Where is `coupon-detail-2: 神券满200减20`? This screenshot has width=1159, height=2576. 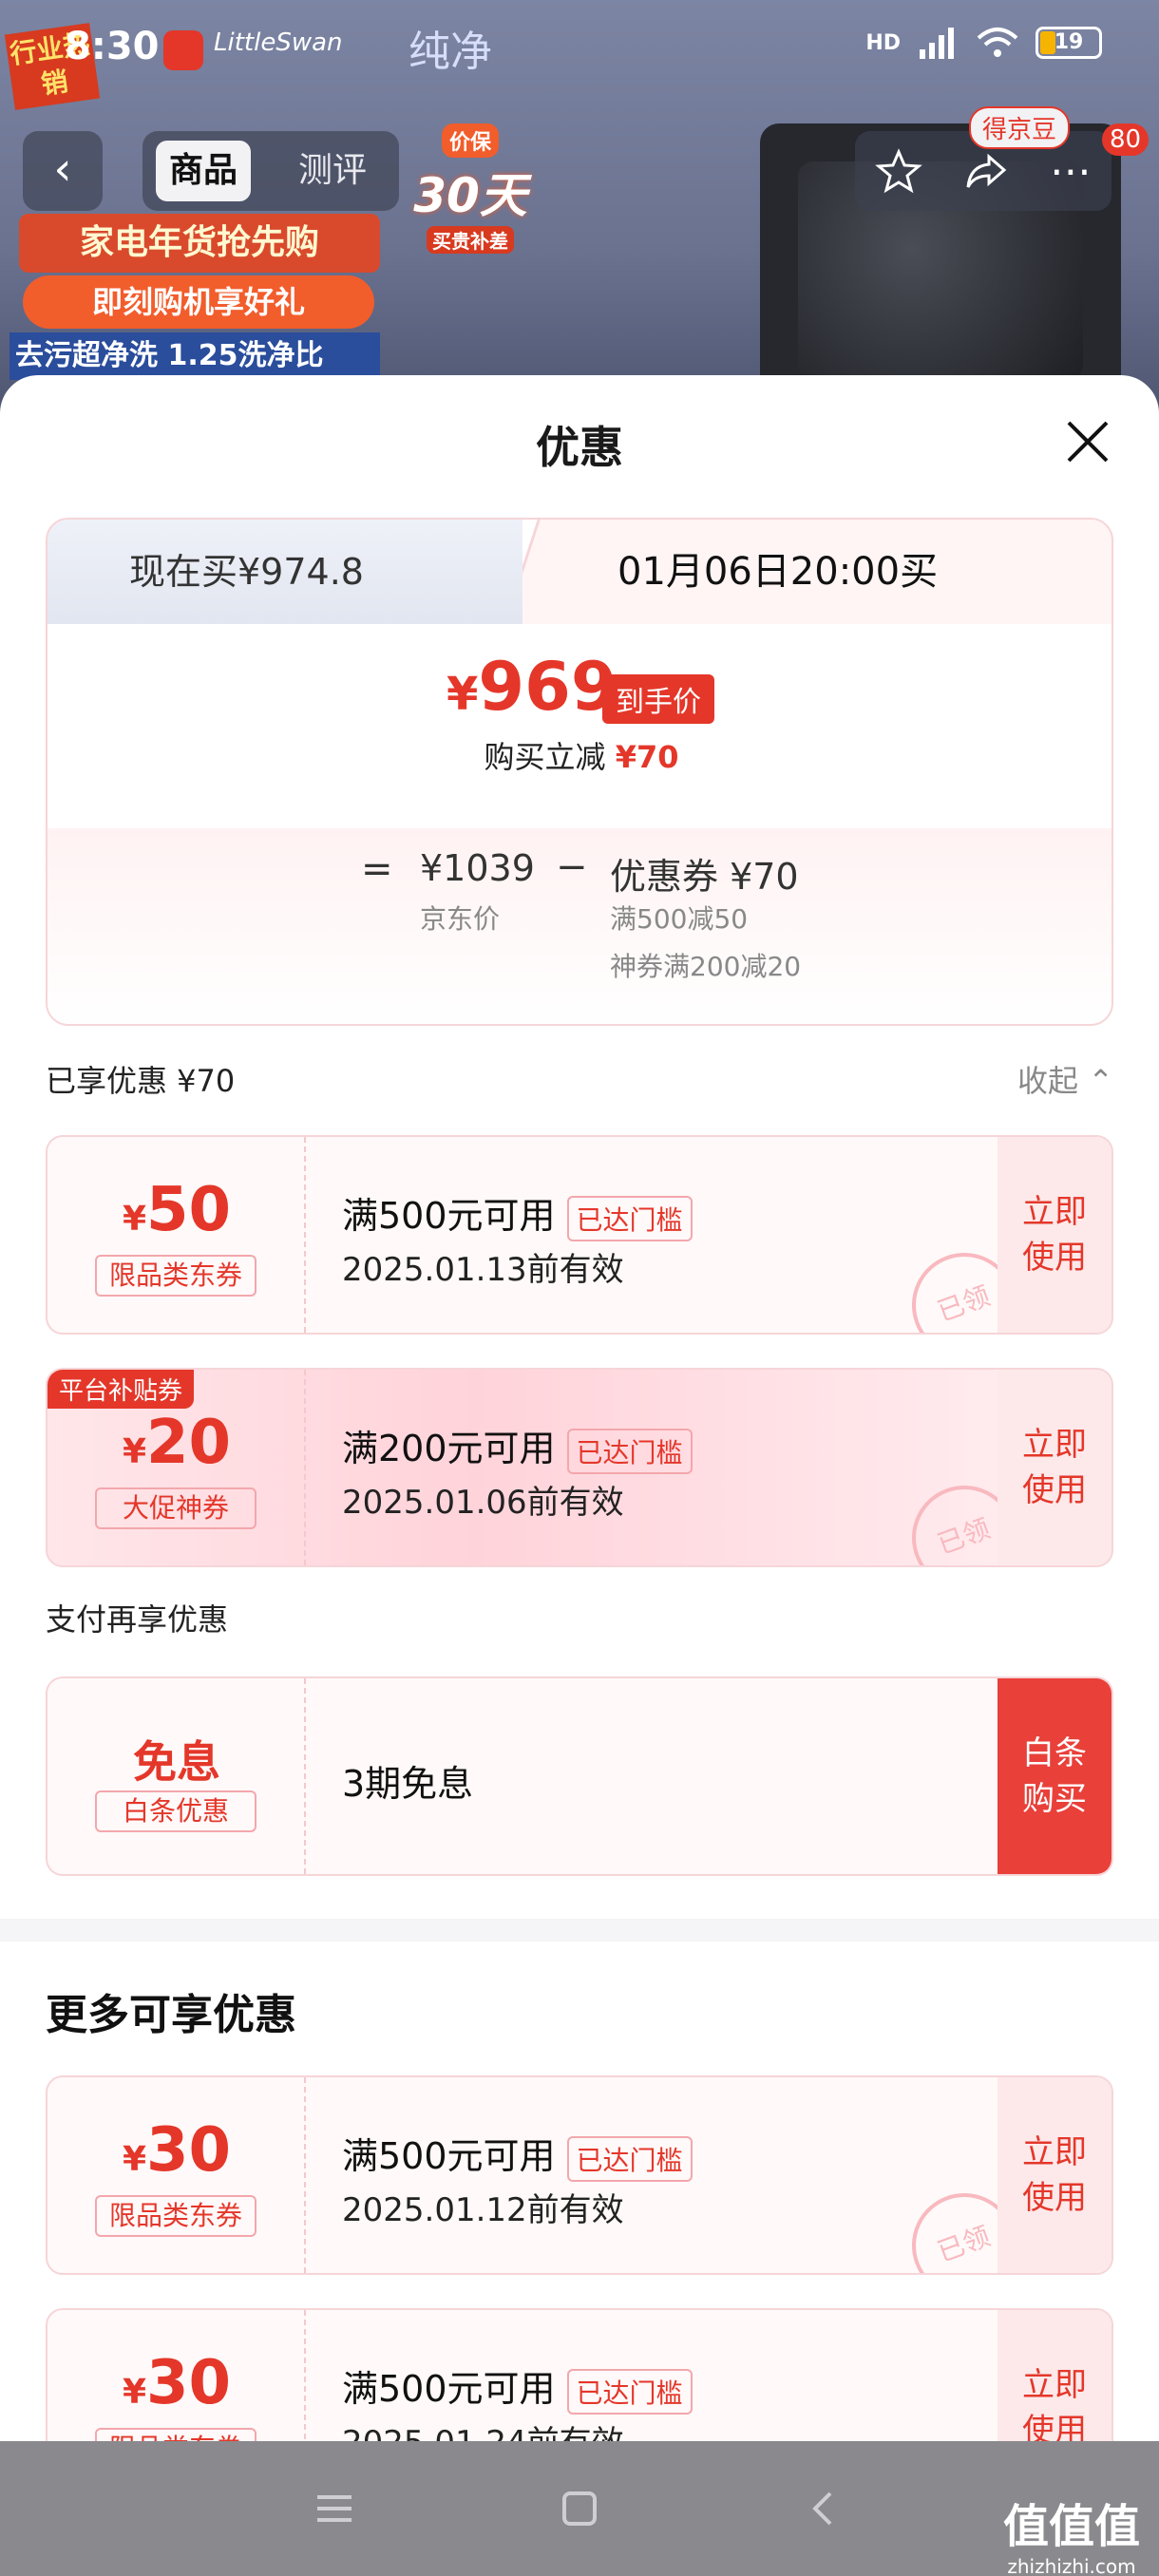
coupon-detail-2: 神券满200减20 is located at coordinates (706, 966).